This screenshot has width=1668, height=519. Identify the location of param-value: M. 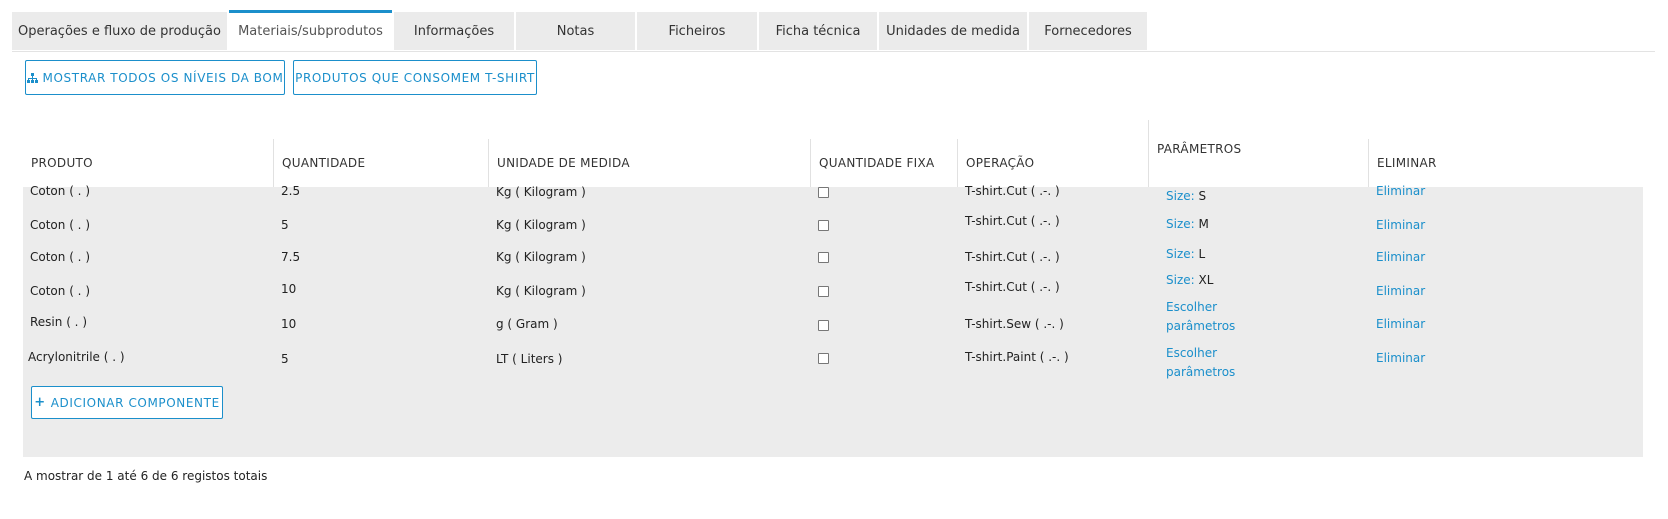
(1203, 224).